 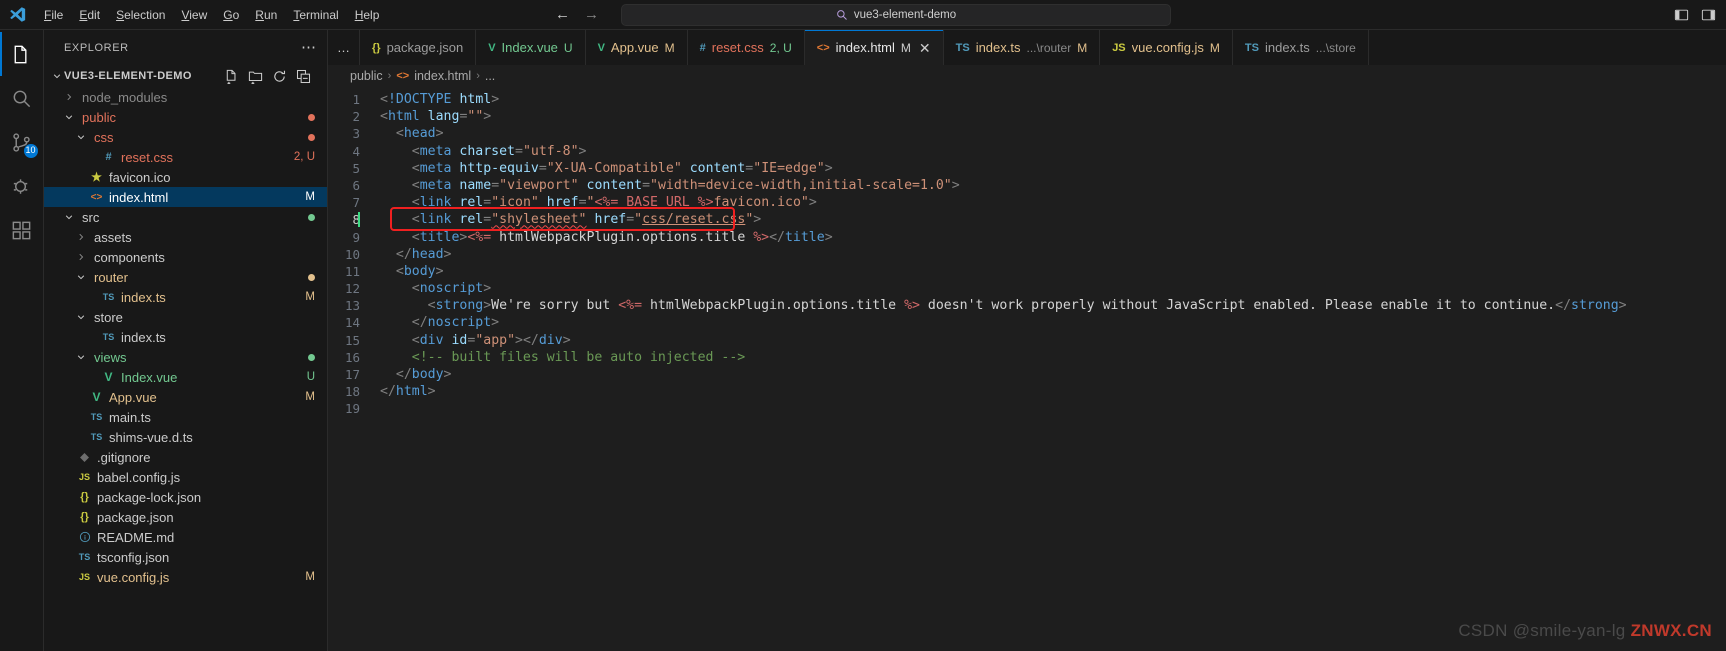 What do you see at coordinates (22, 230) in the screenshot?
I see `activity-extensions-button` at bounding box center [22, 230].